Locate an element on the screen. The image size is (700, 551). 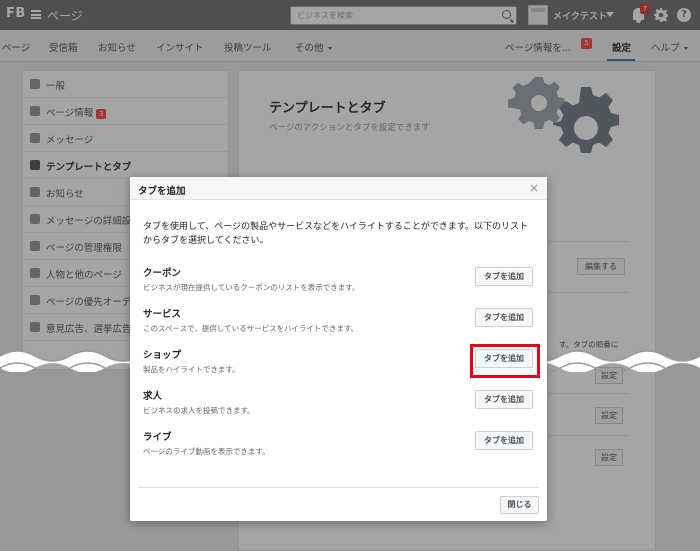
tab-description: このスペースで、提供しているサービスをハイライトできます。 is located at coordinates (251, 328).